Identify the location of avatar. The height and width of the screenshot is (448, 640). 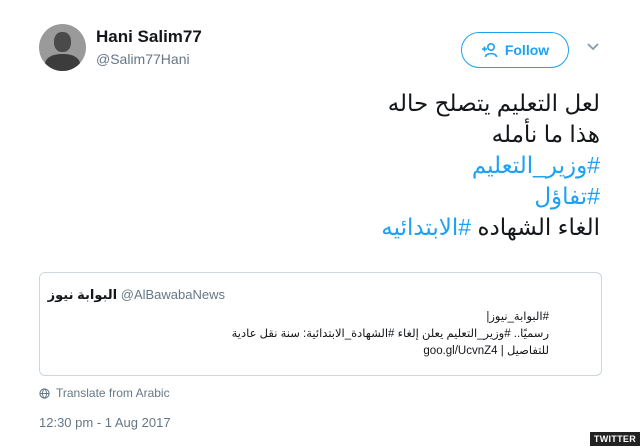
(62, 47).